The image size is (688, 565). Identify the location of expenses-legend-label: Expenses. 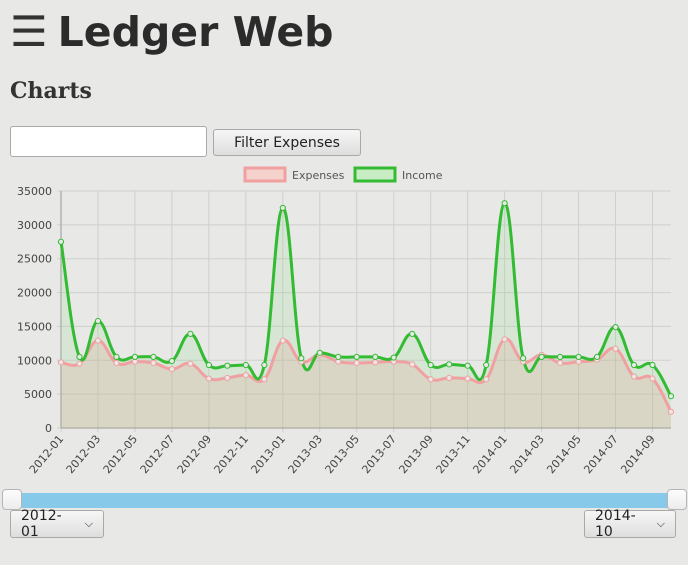
(318, 175).